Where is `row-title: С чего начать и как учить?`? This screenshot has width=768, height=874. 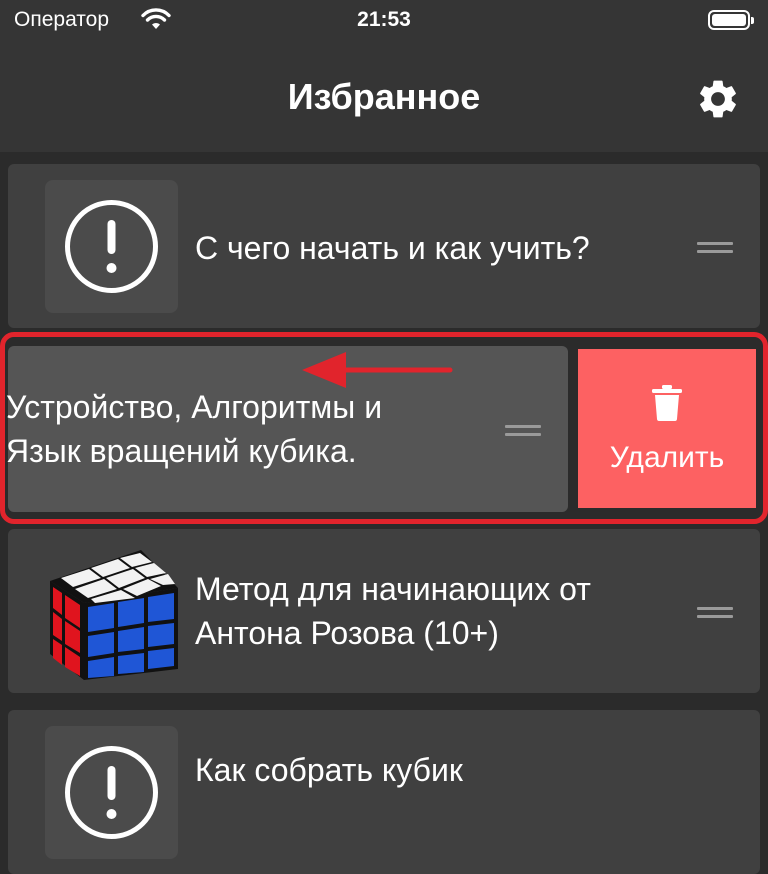
row-title: С чего начать и как учить? is located at coordinates (445, 248).